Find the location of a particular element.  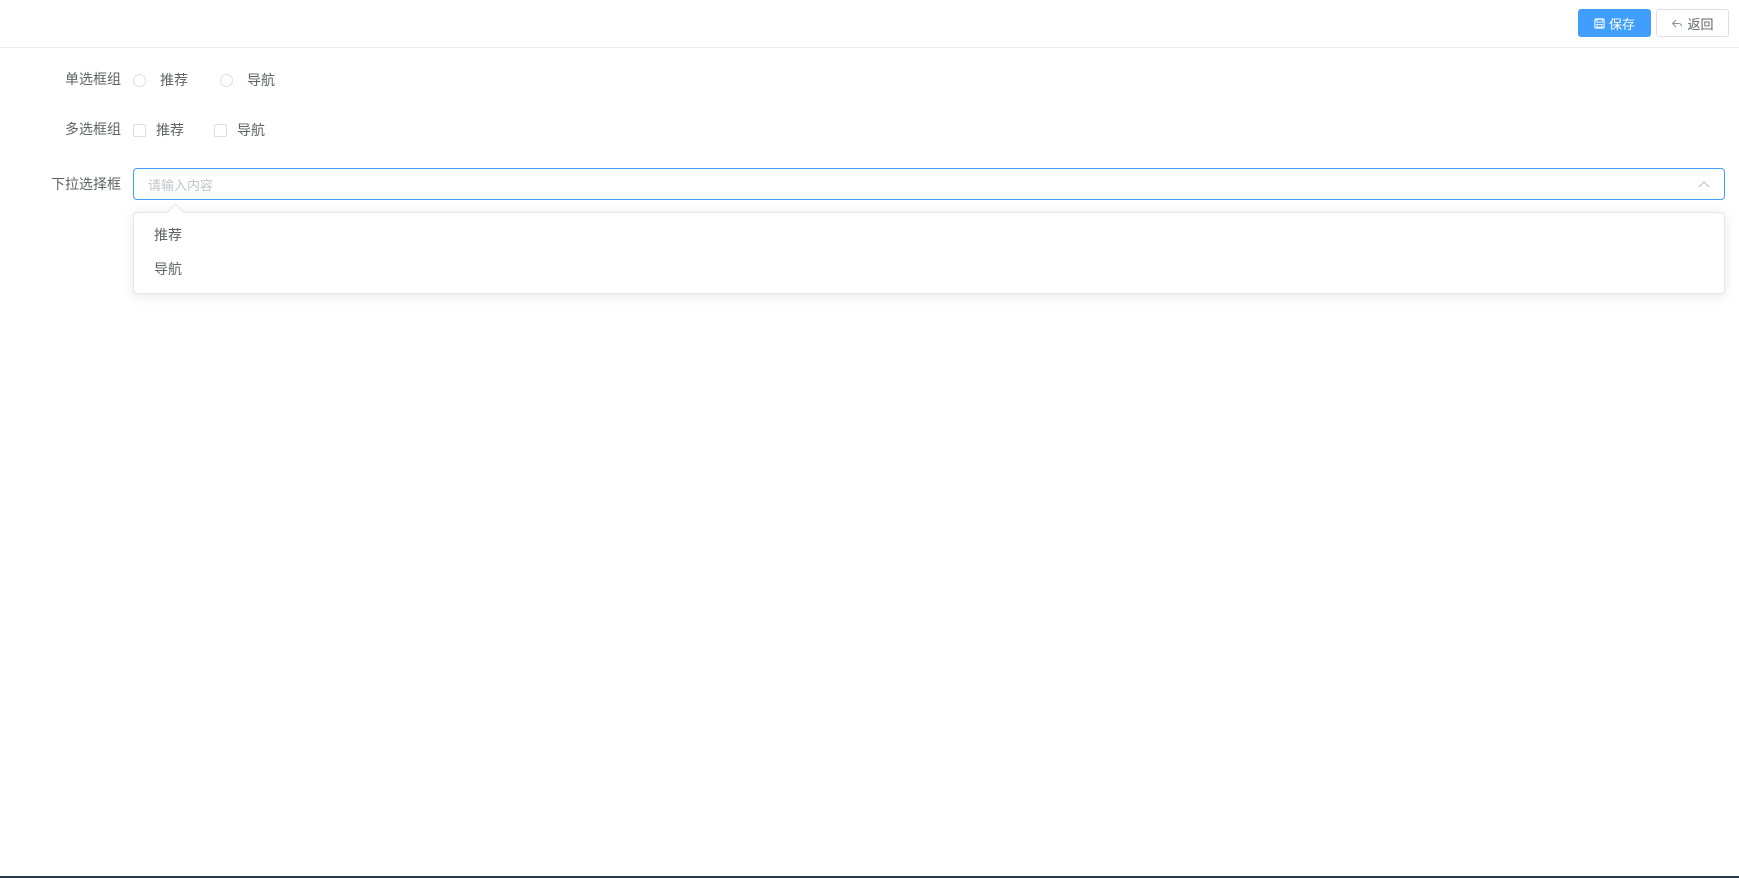

top-toolbar: 保存 返回 is located at coordinates (869, 24).